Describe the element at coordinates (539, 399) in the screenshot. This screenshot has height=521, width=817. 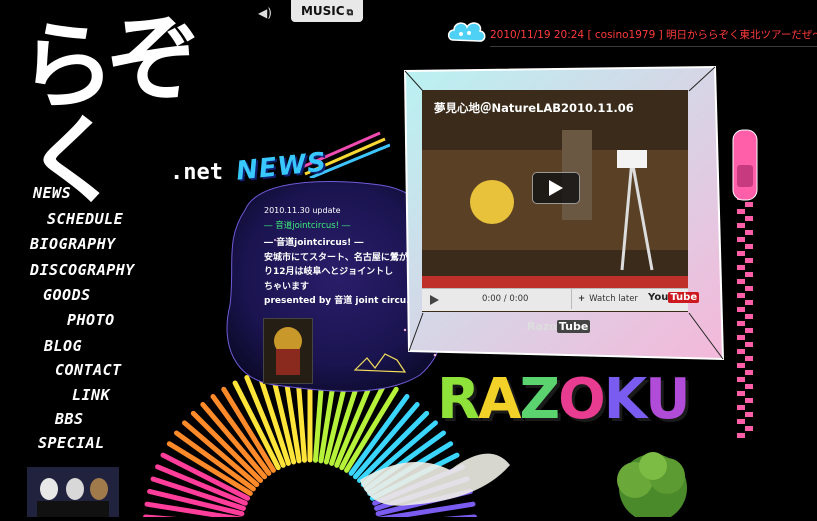
I see `razoku-letter: Z` at that location.